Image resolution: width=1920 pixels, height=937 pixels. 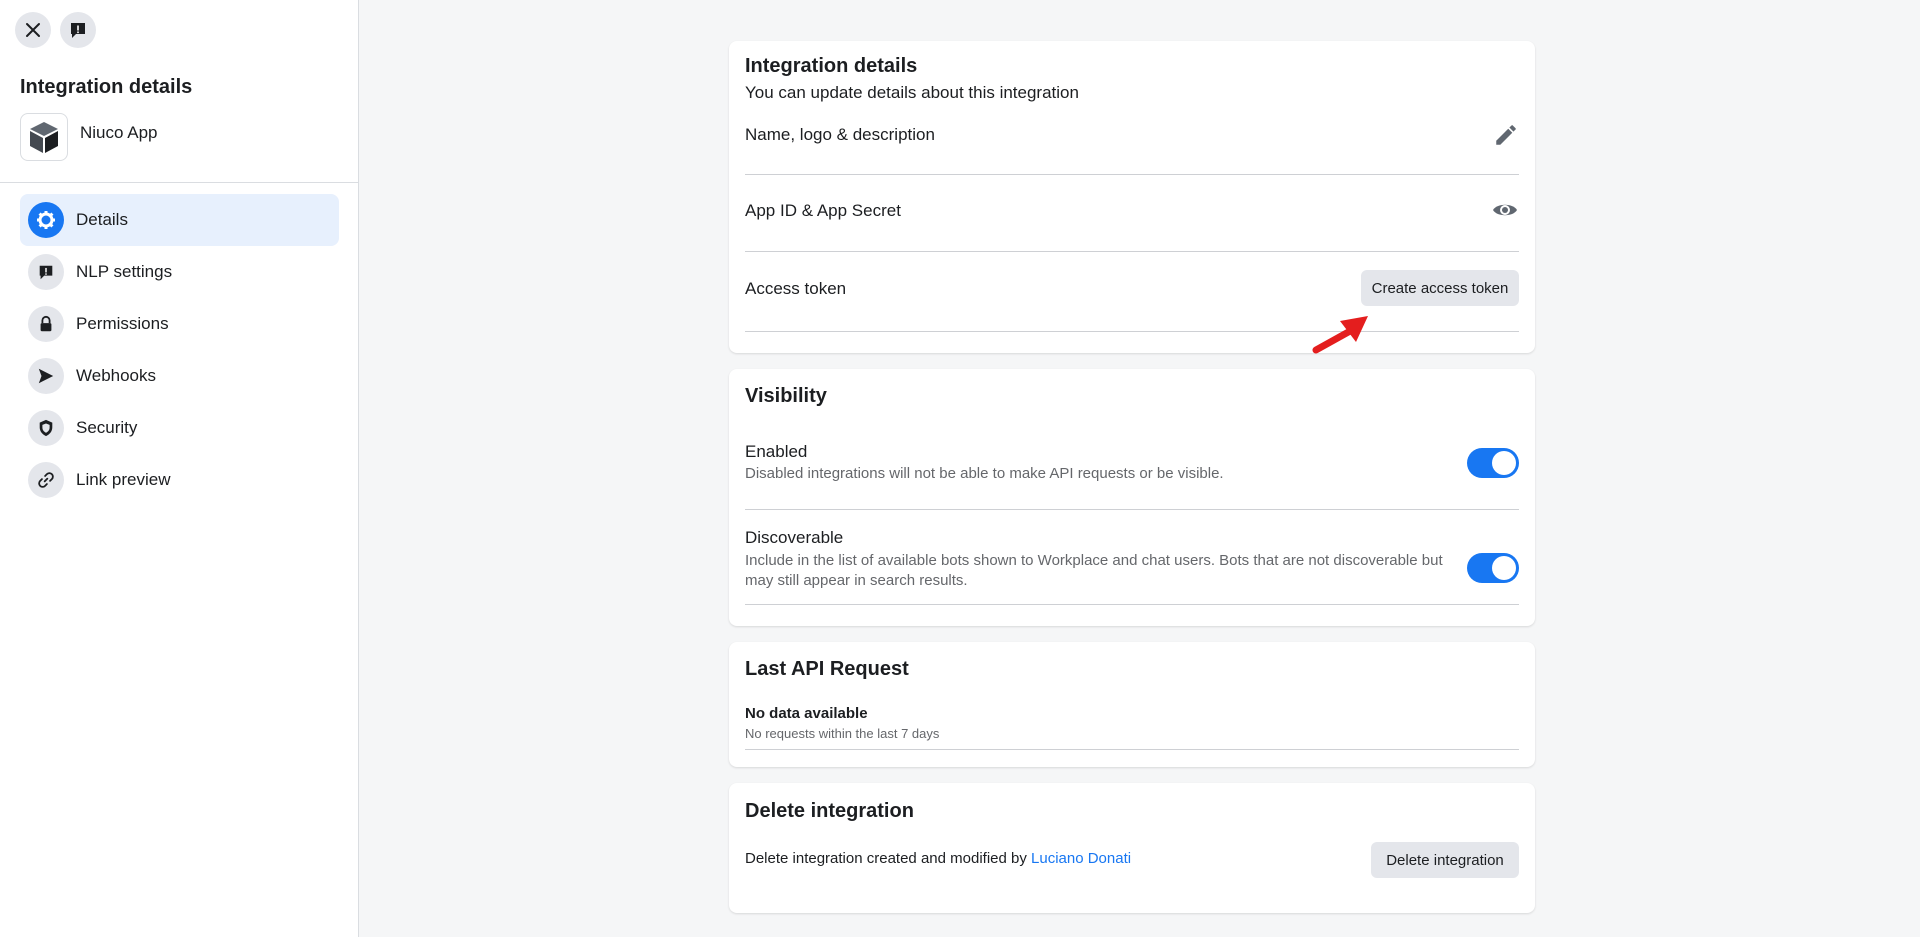 I want to click on shield-icon, so click(x=46, y=428).